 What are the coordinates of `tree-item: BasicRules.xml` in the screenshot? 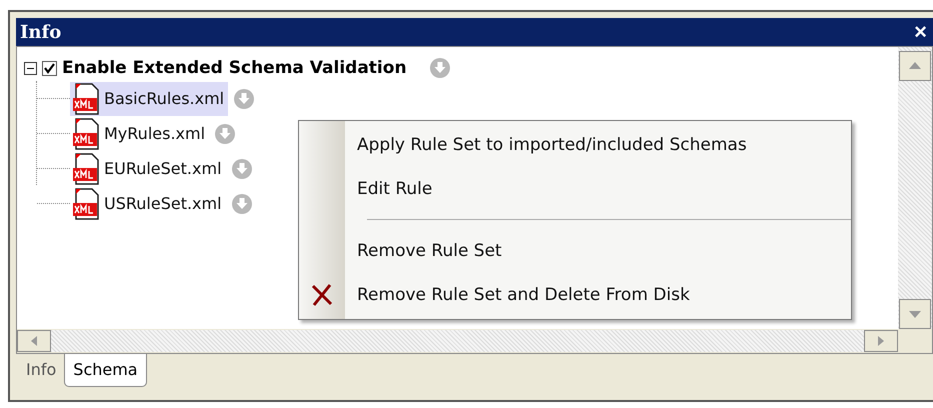 It's located at (149, 99).